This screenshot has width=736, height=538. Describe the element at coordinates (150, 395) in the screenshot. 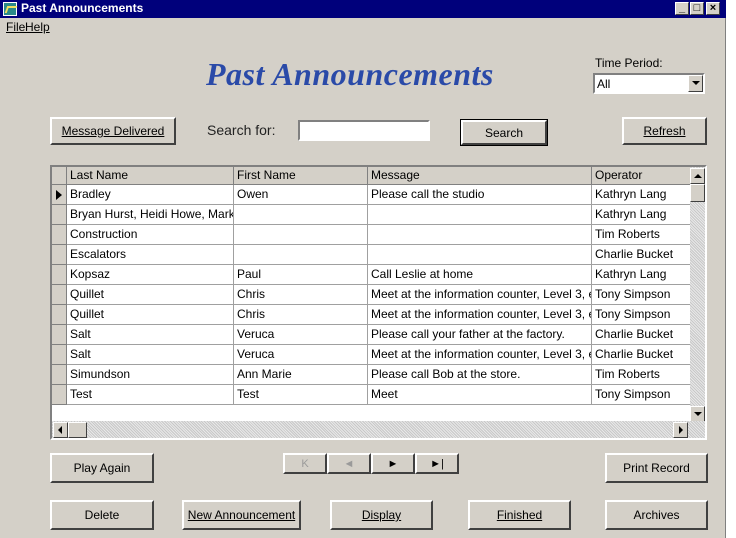

I see `cell-last-name: Test` at that location.